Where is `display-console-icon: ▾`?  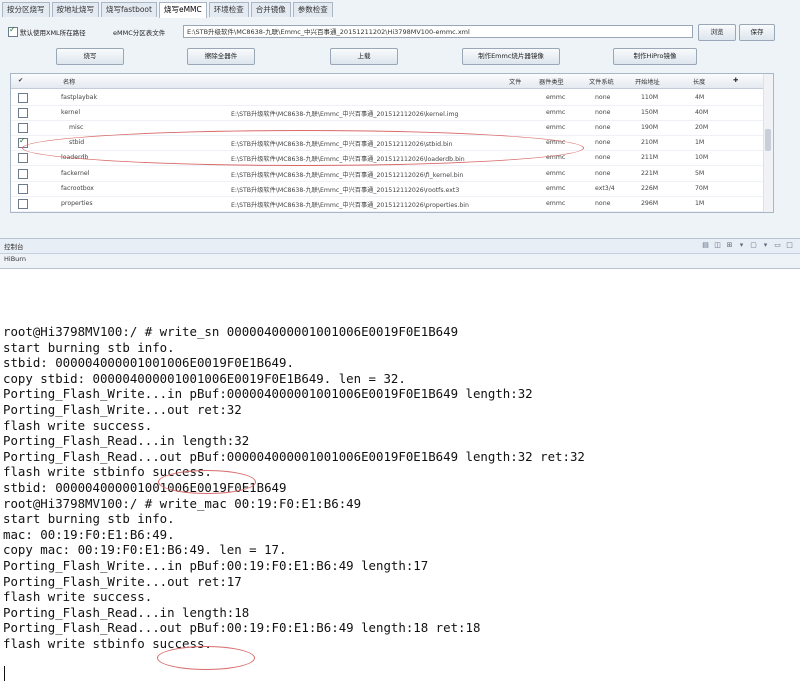 display-console-icon: ▾ is located at coordinates (741, 245).